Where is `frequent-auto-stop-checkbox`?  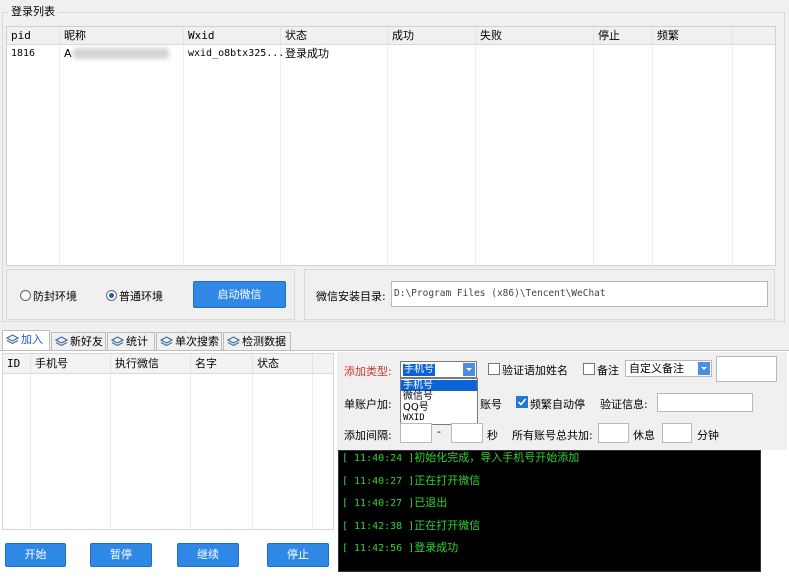 frequent-auto-stop-checkbox is located at coordinates (522, 402).